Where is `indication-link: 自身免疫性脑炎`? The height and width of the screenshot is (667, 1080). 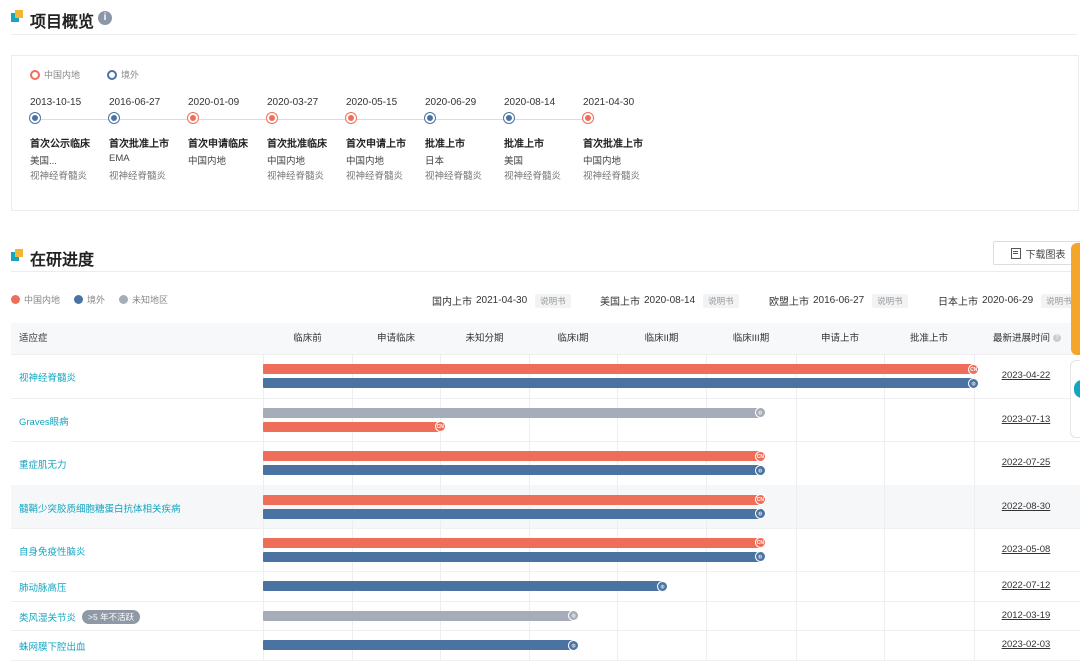 indication-link: 自身免疫性脑炎 is located at coordinates (52, 551).